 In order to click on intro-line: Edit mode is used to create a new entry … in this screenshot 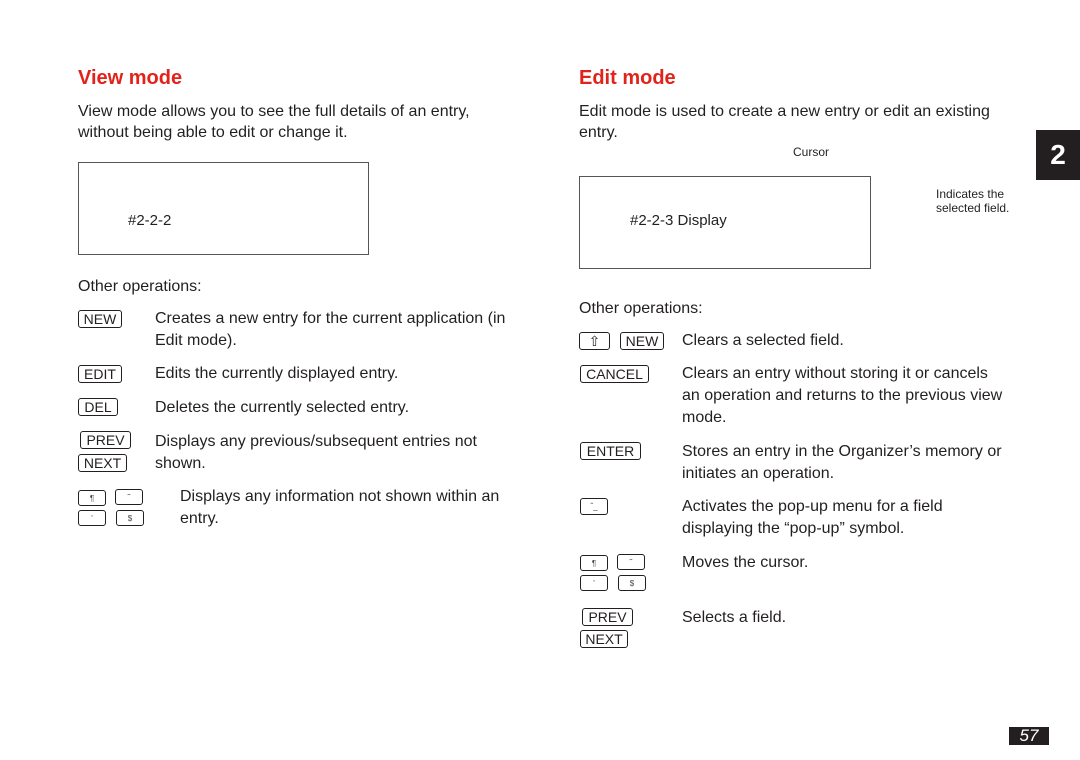, I will do `click(784, 111)`.